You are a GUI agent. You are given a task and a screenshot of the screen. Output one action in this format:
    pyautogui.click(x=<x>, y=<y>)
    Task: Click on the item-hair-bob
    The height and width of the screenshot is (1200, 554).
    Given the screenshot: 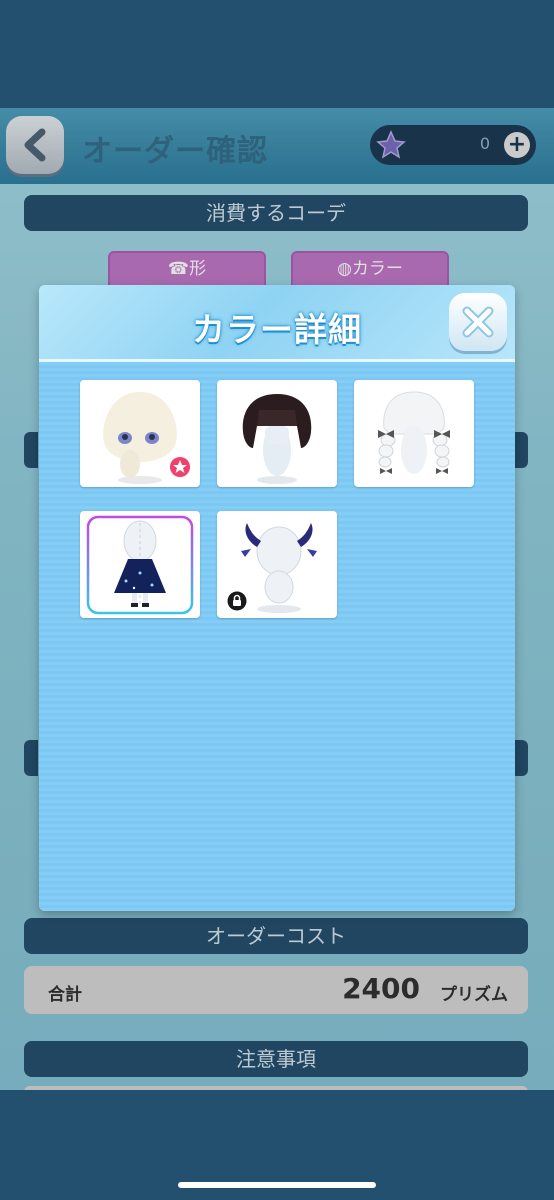 What is the action you would take?
    pyautogui.click(x=277, y=433)
    